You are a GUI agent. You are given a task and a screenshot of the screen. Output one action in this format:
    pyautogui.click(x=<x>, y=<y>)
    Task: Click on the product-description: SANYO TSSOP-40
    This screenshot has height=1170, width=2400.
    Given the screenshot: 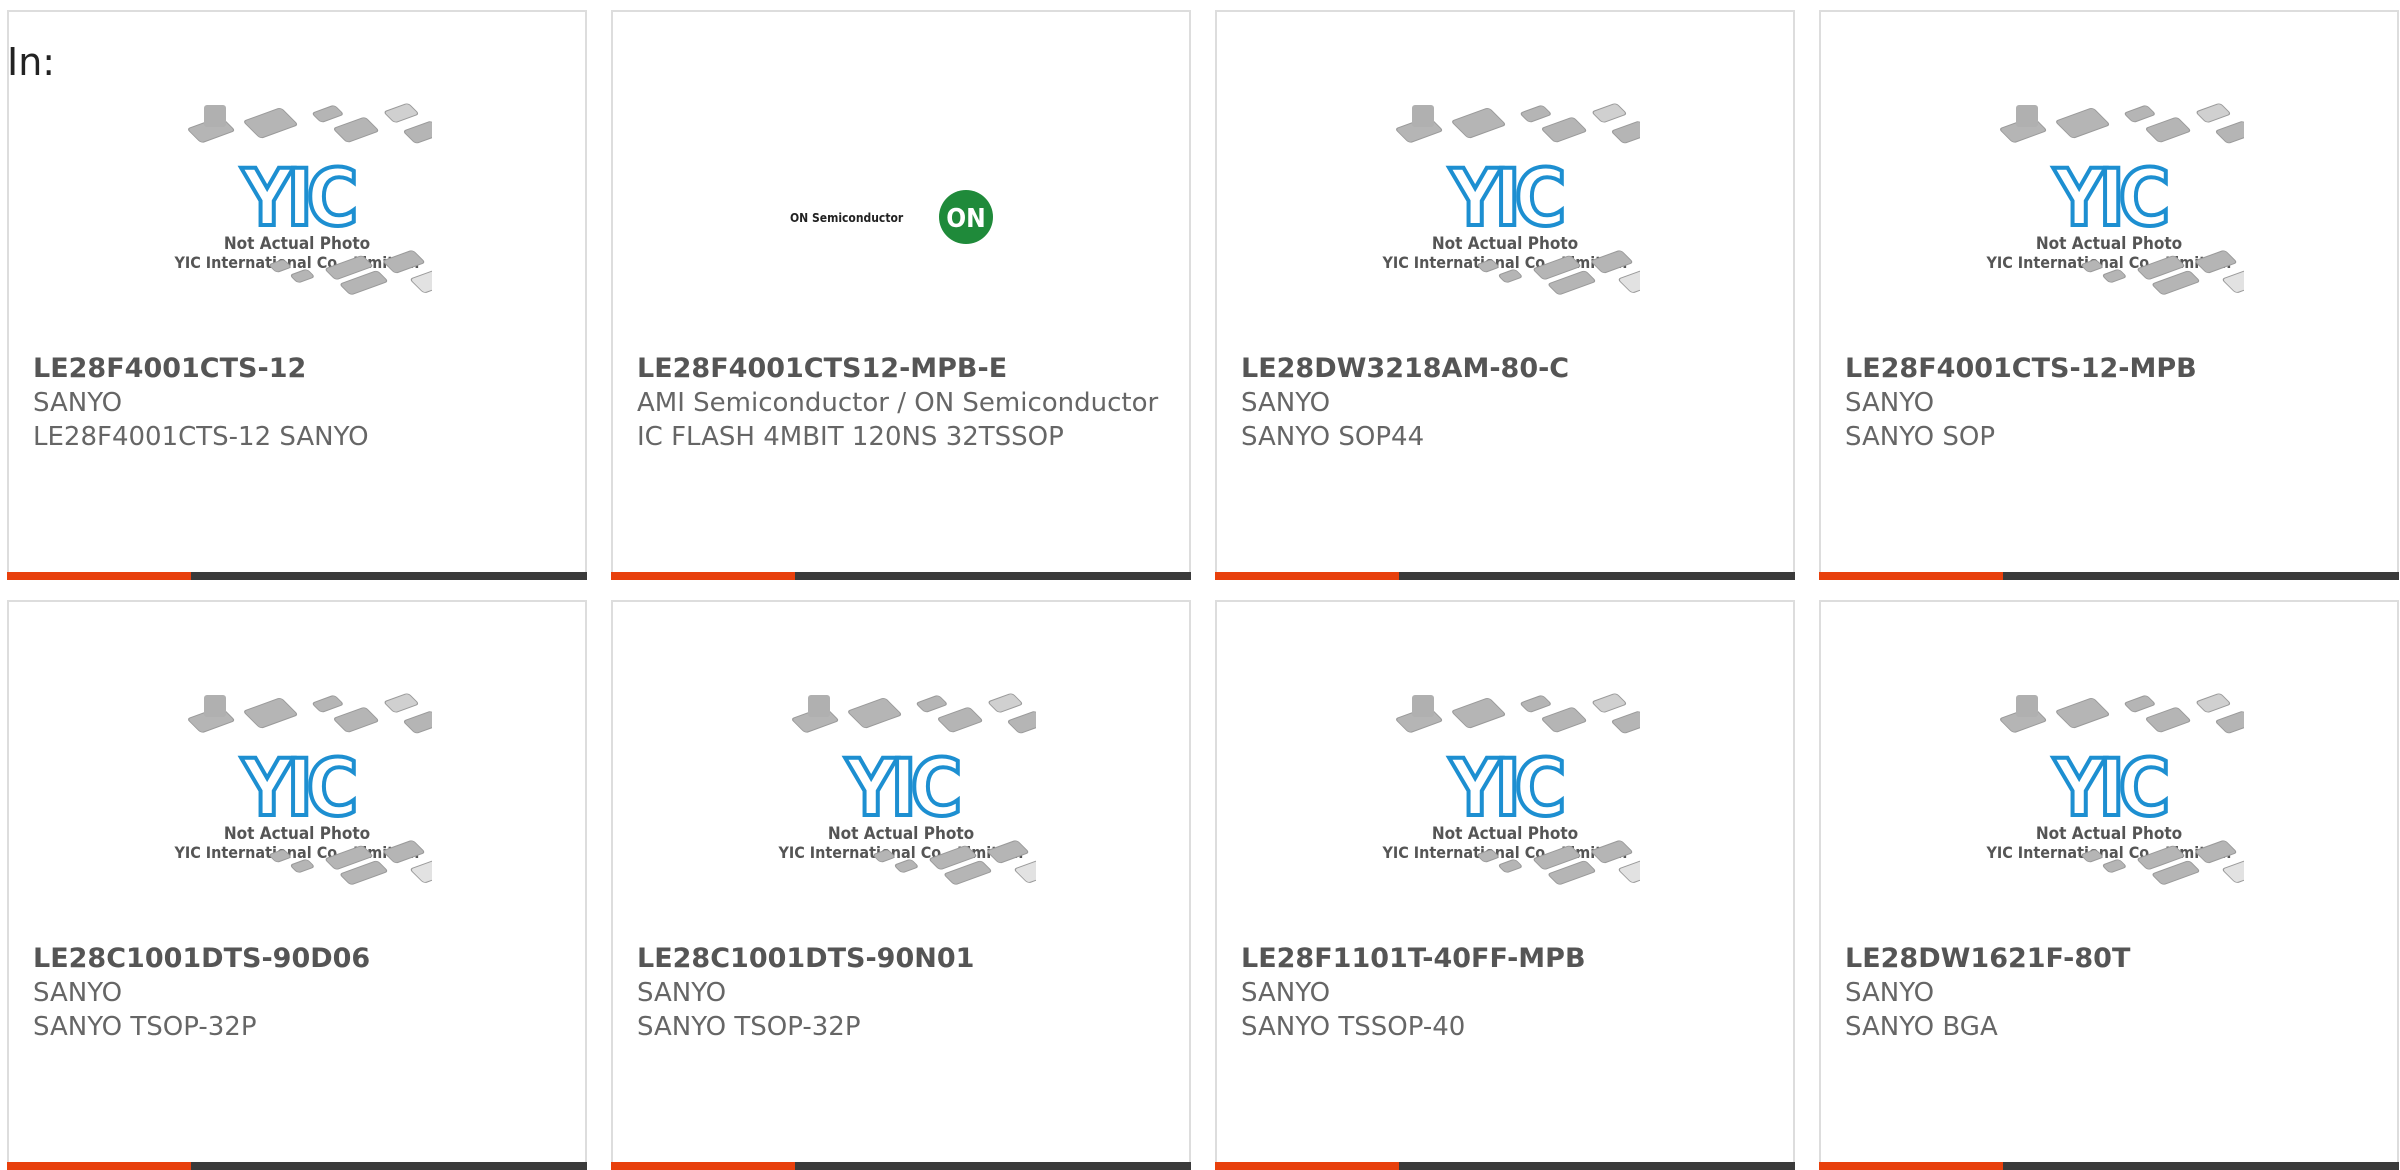 What is the action you would take?
    pyautogui.click(x=1353, y=1027)
    